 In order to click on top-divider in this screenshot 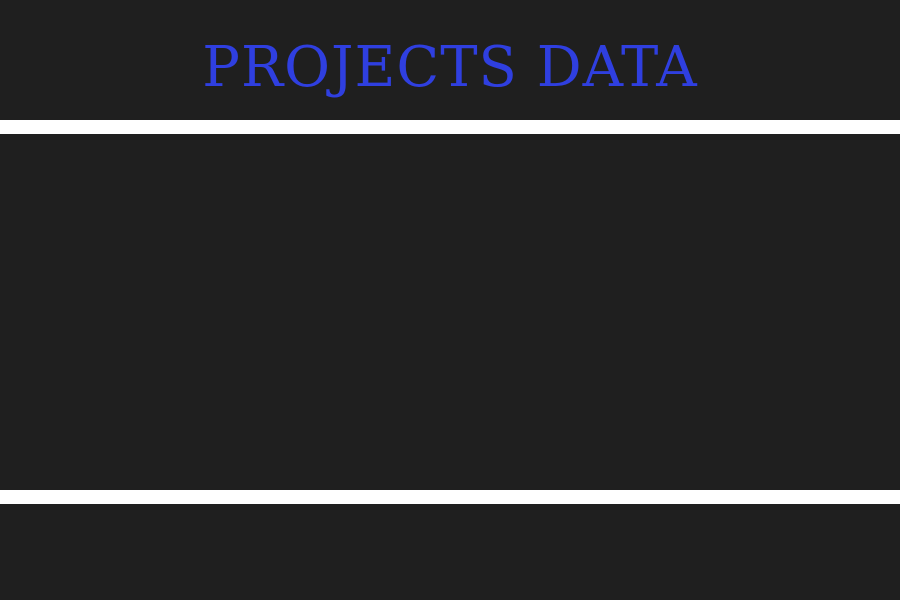, I will do `click(450, 127)`.